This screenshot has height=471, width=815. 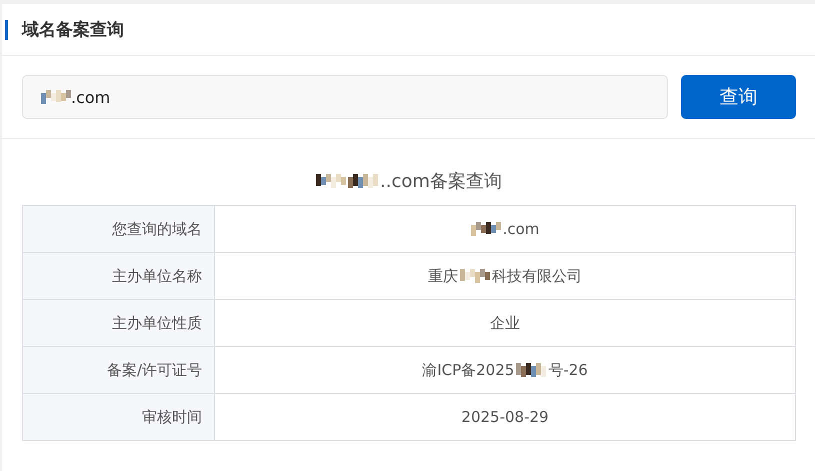 What do you see at coordinates (441, 181) in the screenshot?
I see `value-text: ..com备案查询` at bounding box center [441, 181].